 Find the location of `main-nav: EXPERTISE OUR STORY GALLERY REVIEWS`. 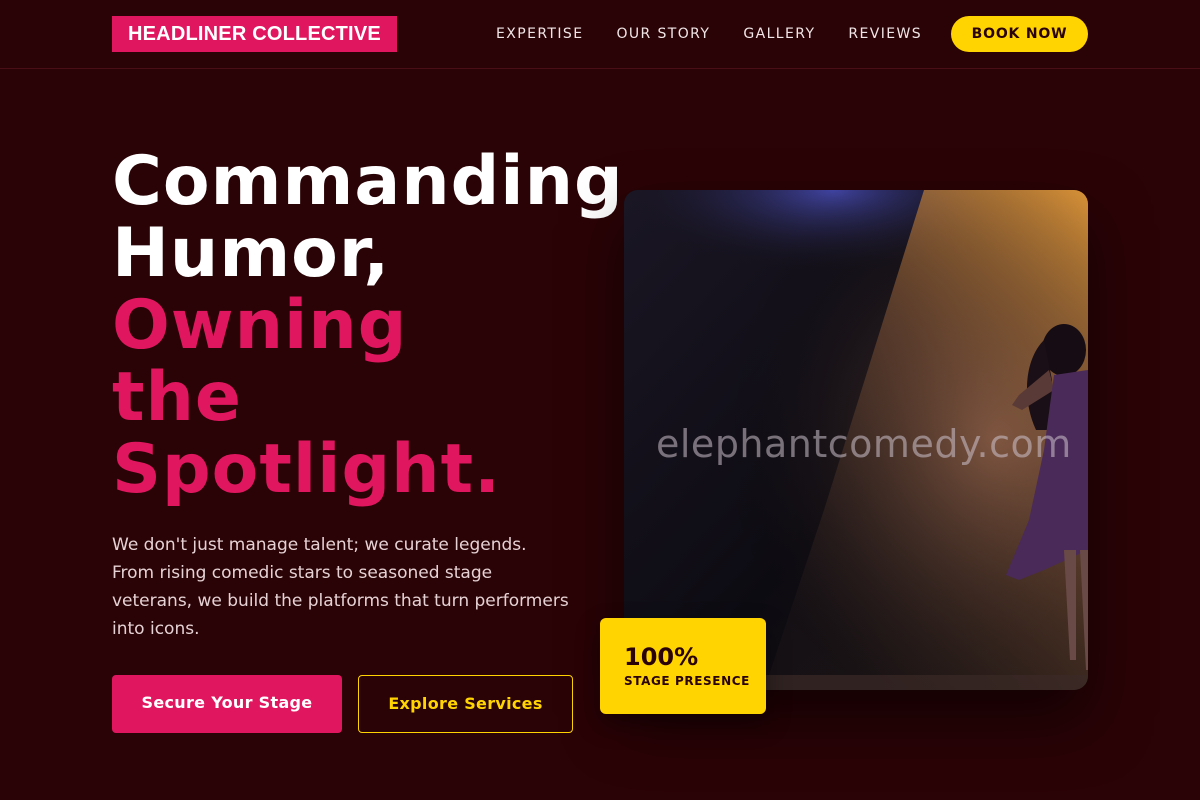

main-nav: EXPERTISE OUR STORY GALLERY REVIEWS is located at coordinates (725, 34).